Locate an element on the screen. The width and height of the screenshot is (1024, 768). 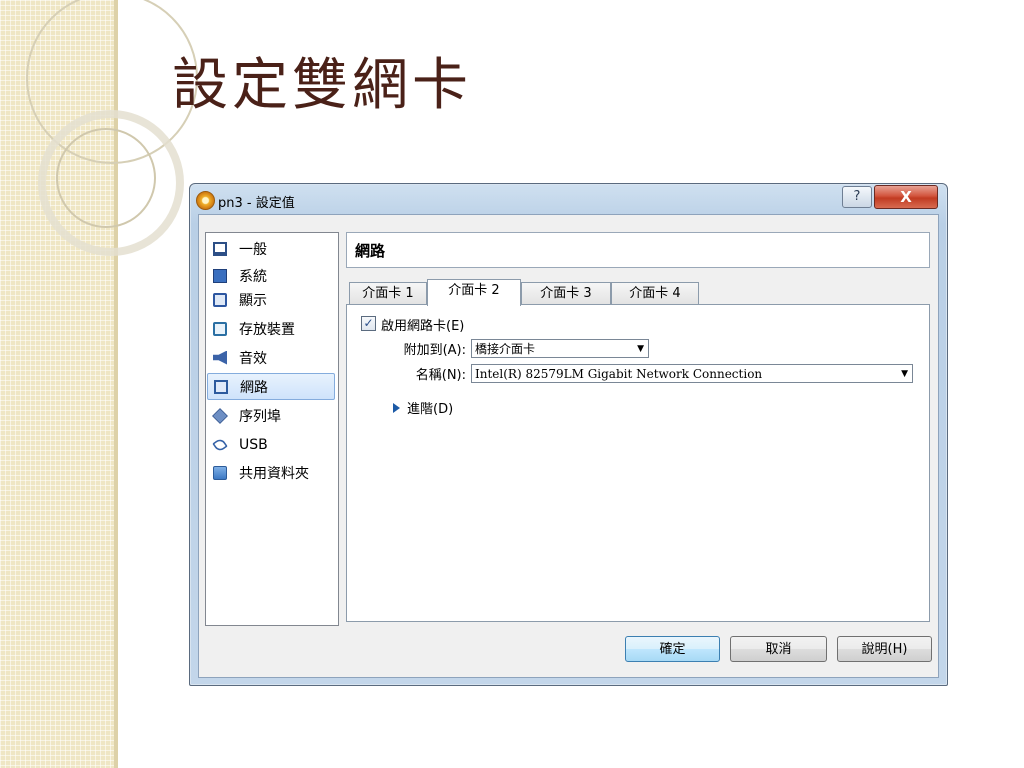
enable-adapter-checkbox: ✓ is located at coordinates (368, 323).